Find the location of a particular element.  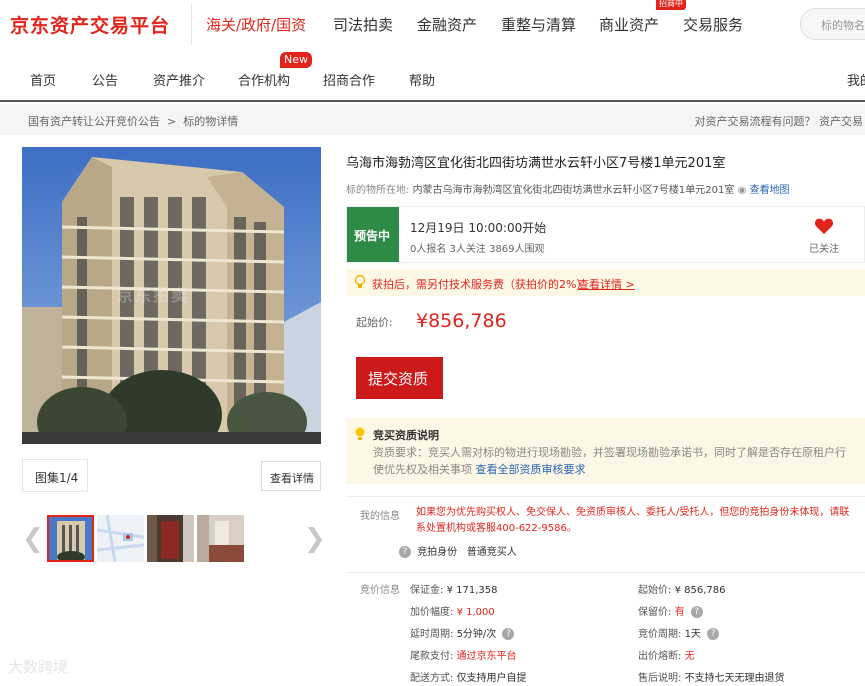

thumbnail-map is located at coordinates (120, 538).